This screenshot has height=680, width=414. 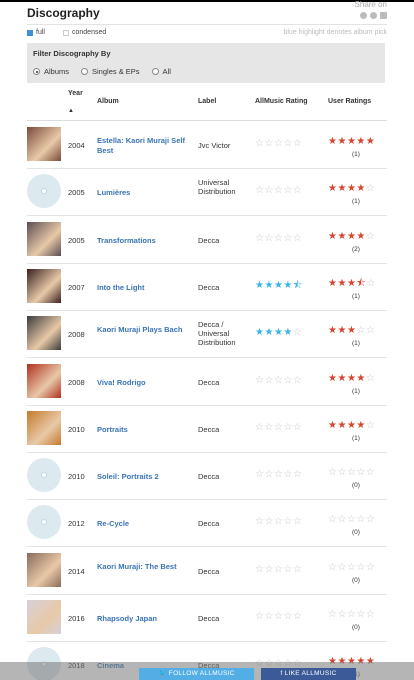 I want to click on radio-all, so click(x=155, y=71).